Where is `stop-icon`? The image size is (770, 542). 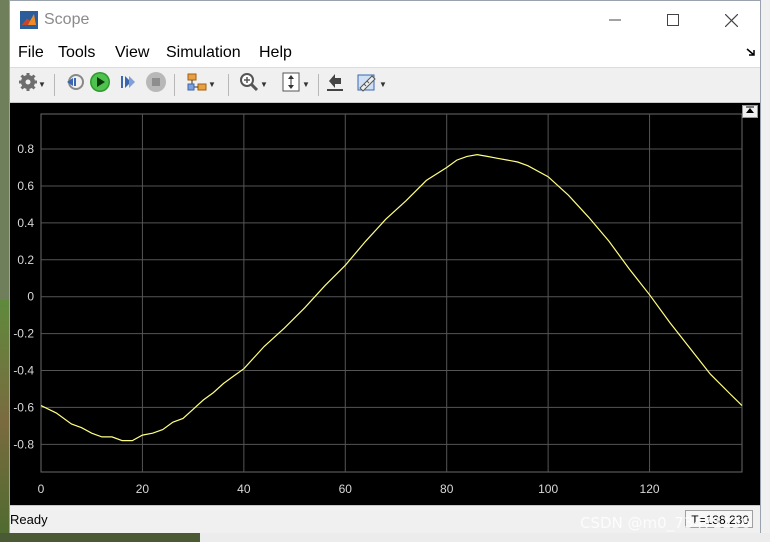 stop-icon is located at coordinates (156, 84).